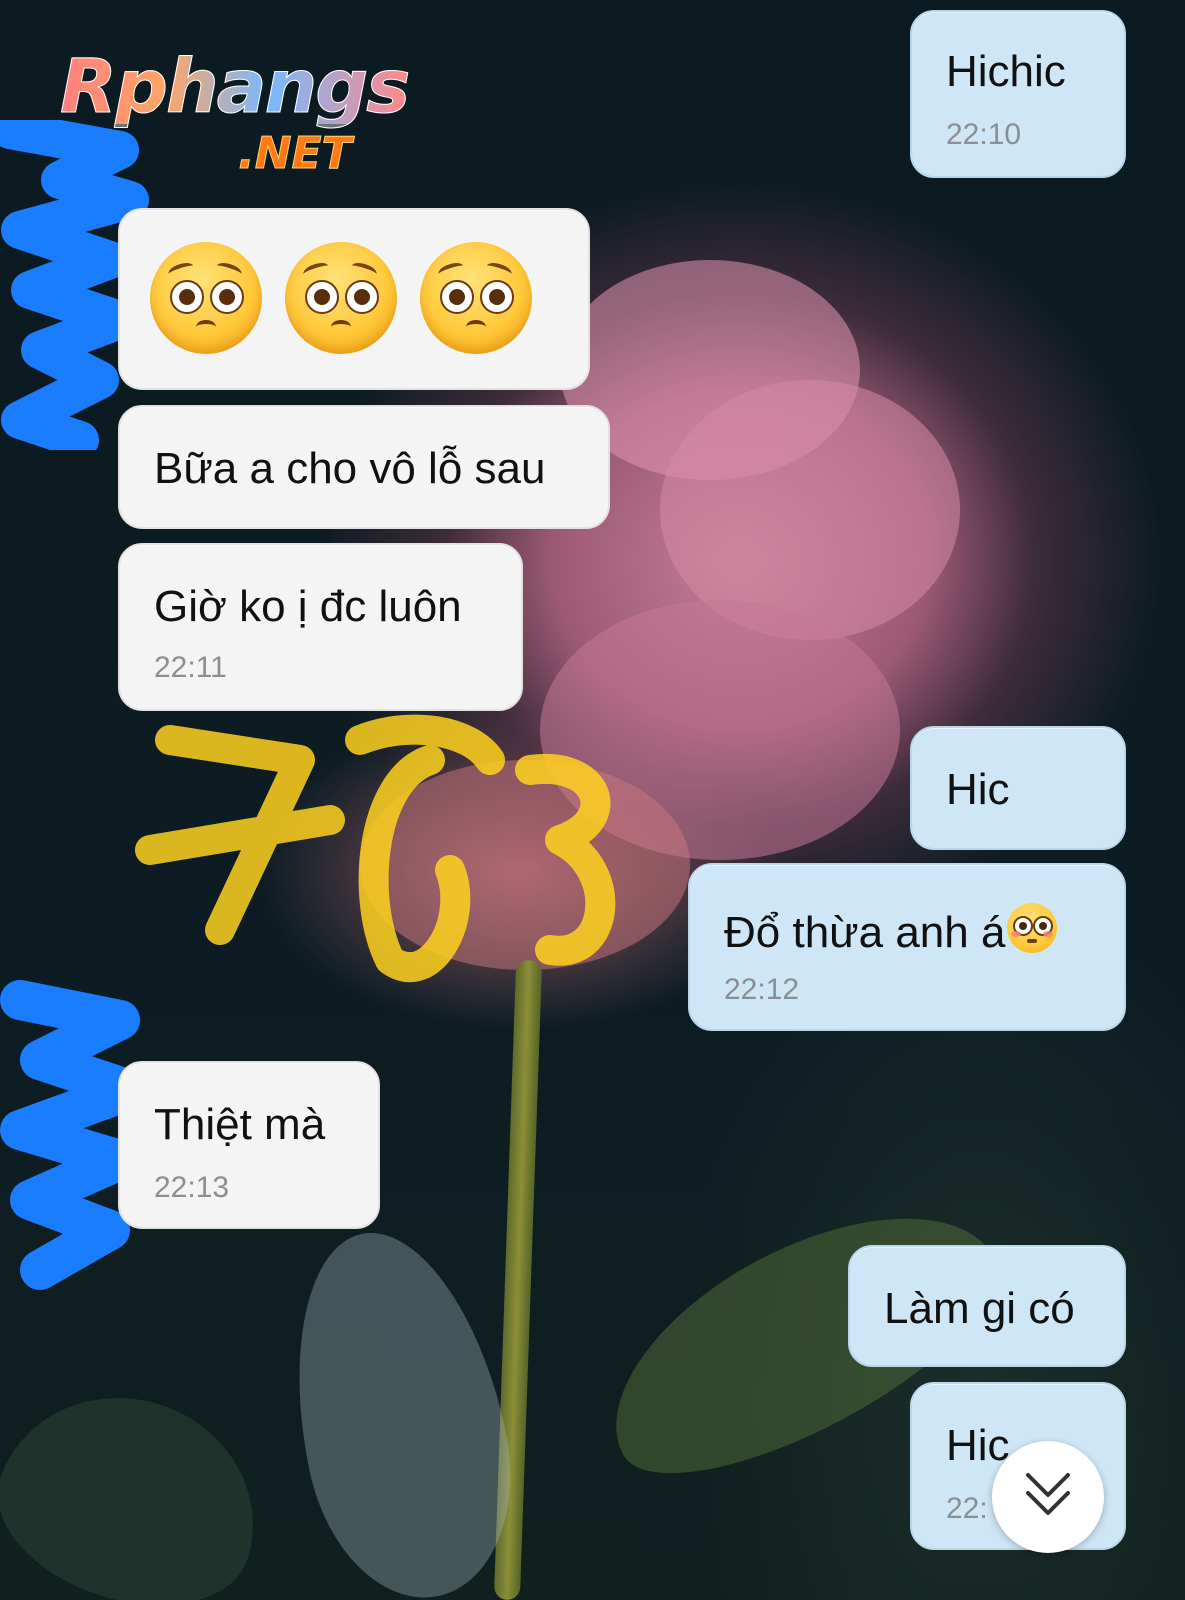  Describe the element at coordinates (1048, 1494) in the screenshot. I see `double-chevron-down-icon` at that location.